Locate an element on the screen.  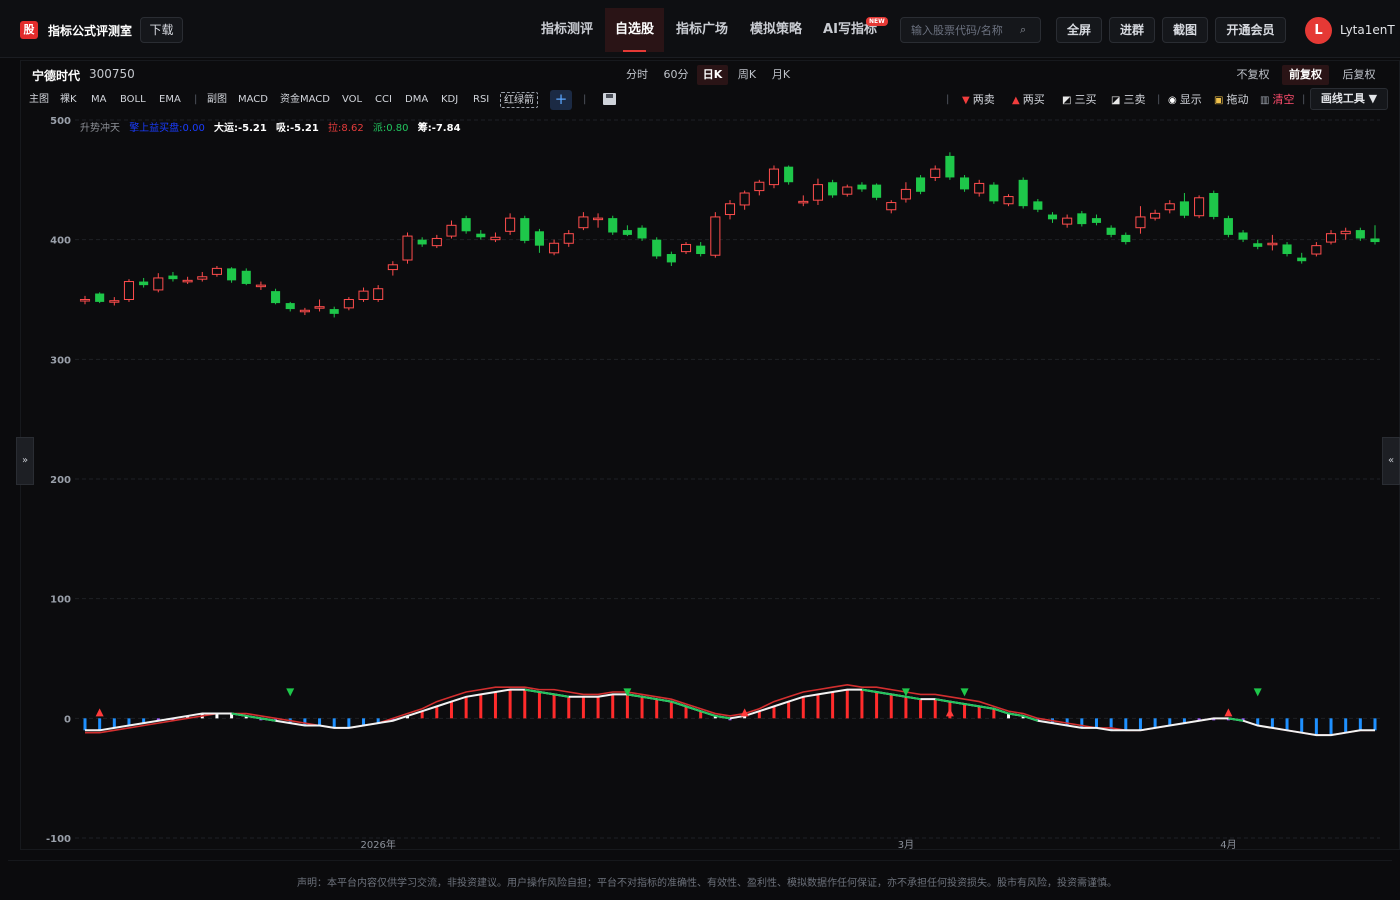
username: Lyta1enT is located at coordinates (1367, 30).